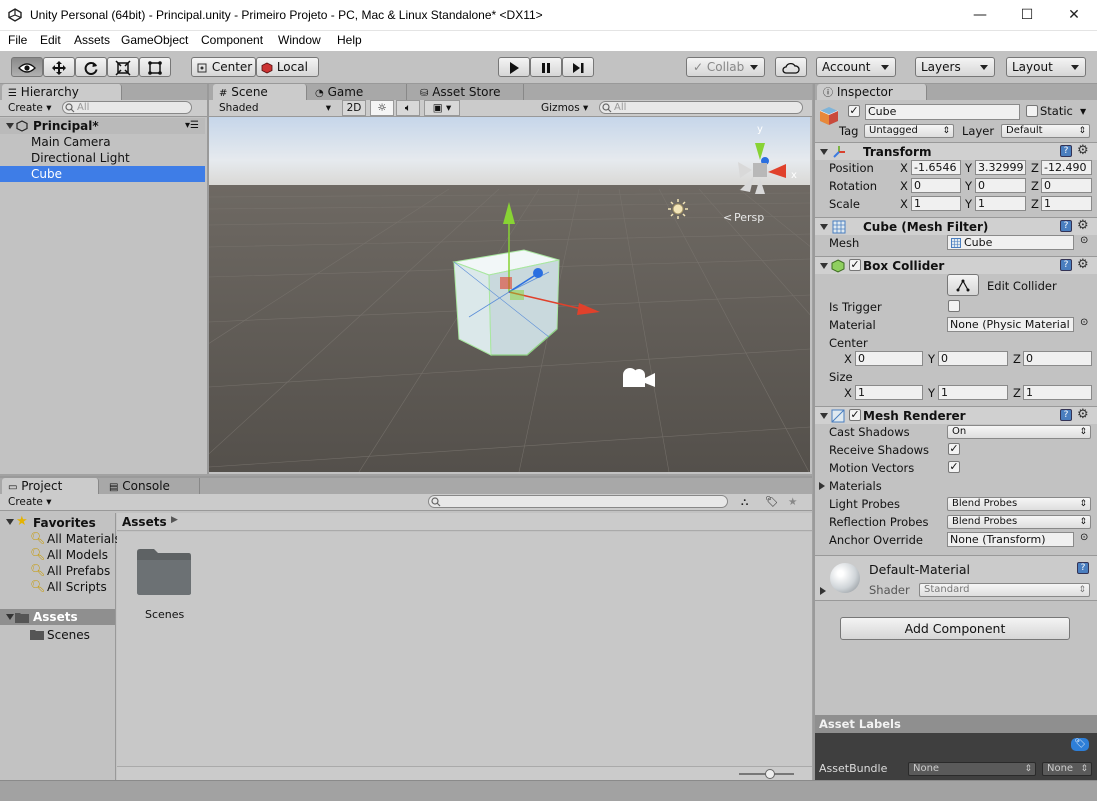 Image resolution: width=1097 pixels, height=801 pixels. What do you see at coordinates (469, 92) in the screenshot?
I see `tab-asset-store: ⛁ Asset Store` at bounding box center [469, 92].